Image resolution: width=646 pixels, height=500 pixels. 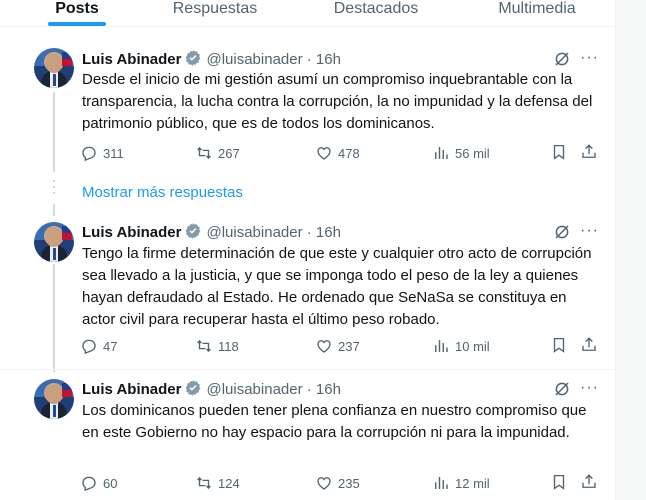 I want to click on like-button: 237, so click(x=337, y=346).